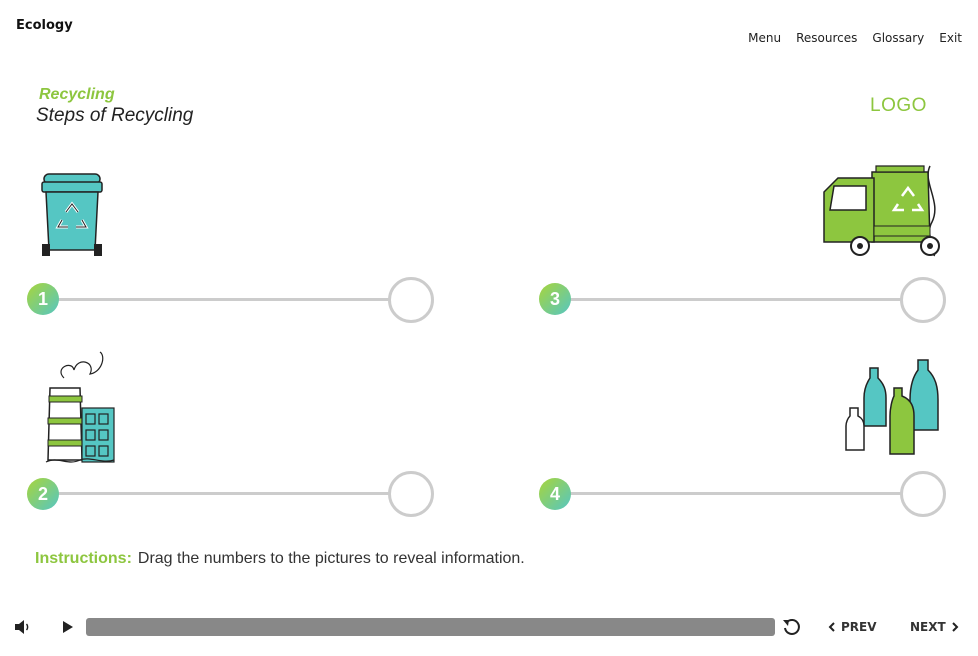 Image resolution: width=978 pixels, height=656 pixels. What do you see at coordinates (83, 558) in the screenshot?
I see `instructions-label: Instructions:` at bounding box center [83, 558].